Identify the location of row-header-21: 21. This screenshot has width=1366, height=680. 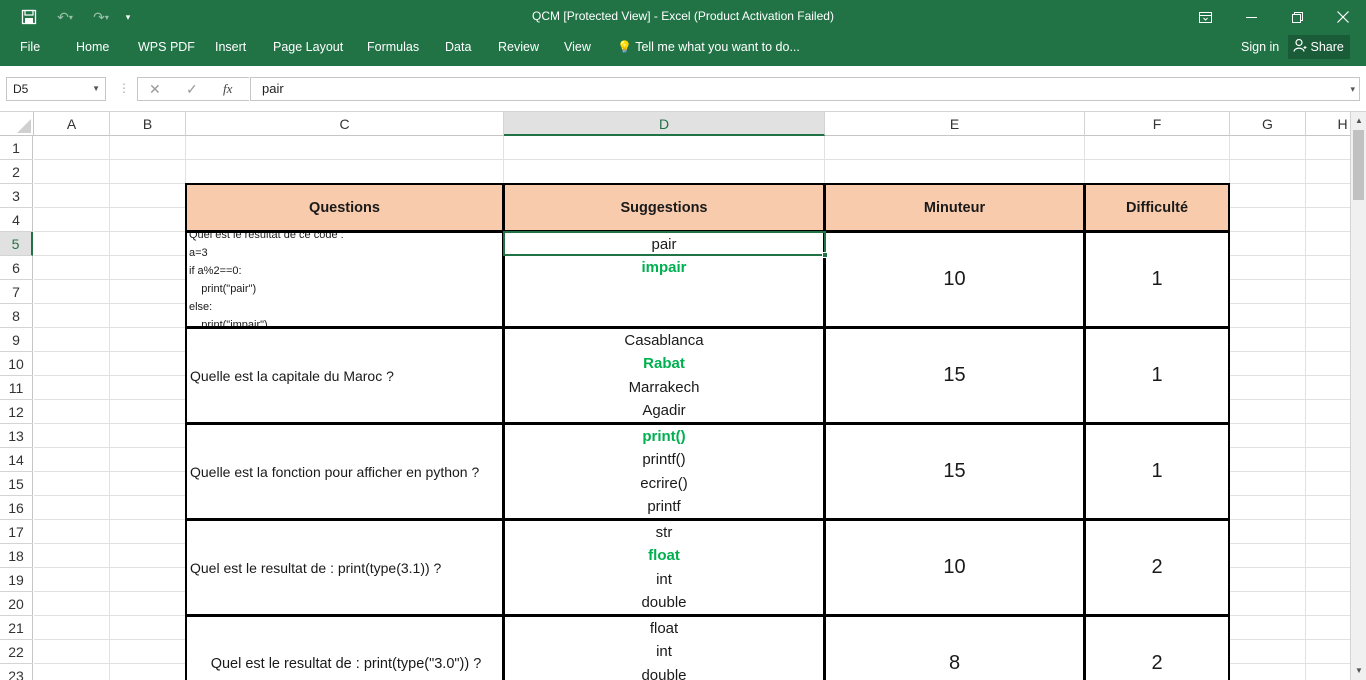
(16, 628).